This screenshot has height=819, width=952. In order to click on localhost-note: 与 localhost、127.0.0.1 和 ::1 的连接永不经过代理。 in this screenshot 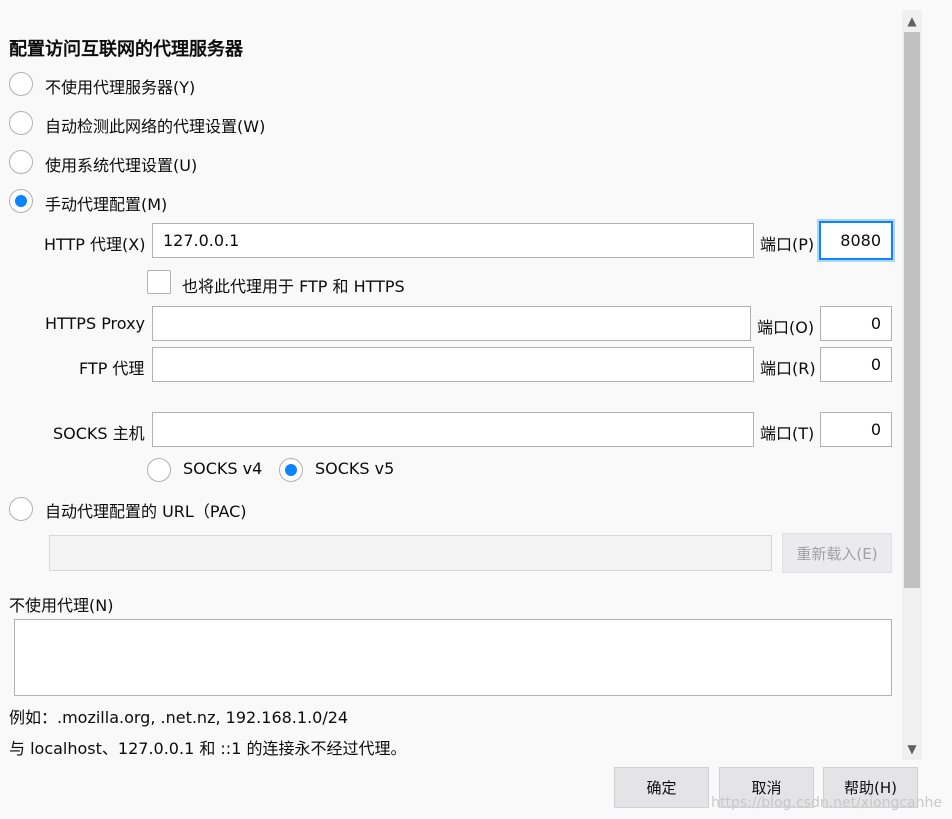, I will do `click(208, 748)`.